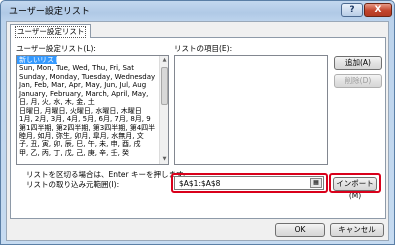 The height and width of the screenshot is (245, 395). Describe the element at coordinates (88, 144) in the screenshot. I see `list-item: 子, 丑, 寅, 卯, 辰, 巳, 午, 未, 申, 酉, 戌` at that location.